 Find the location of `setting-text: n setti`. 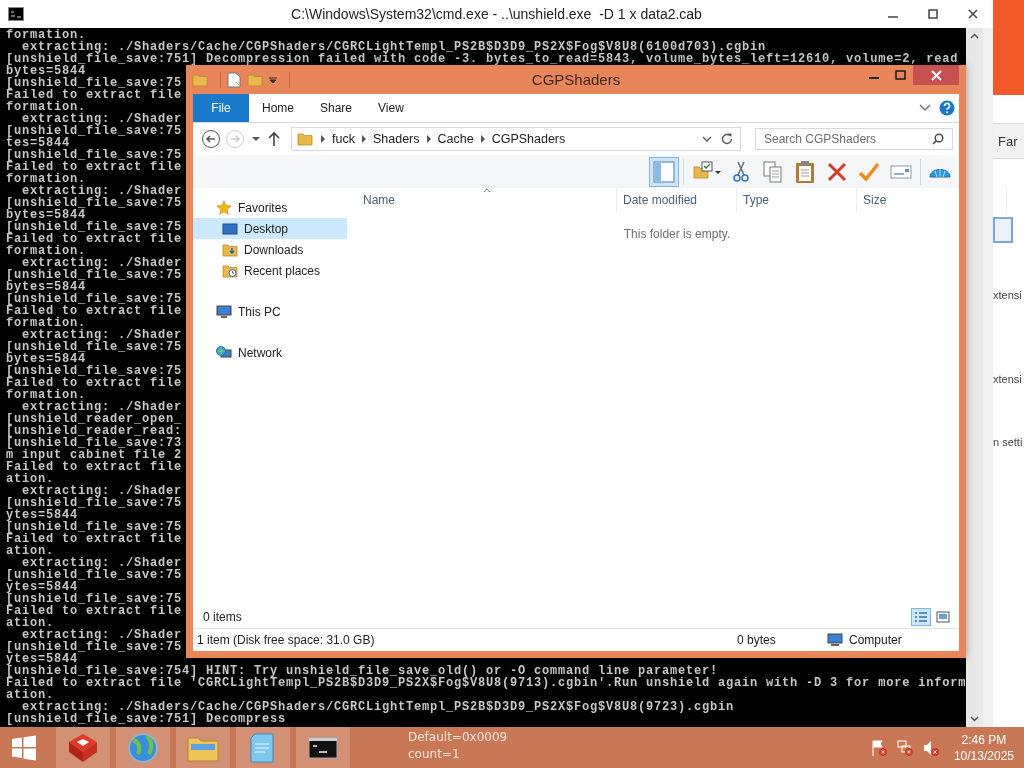

setting-text: n setti is located at coordinates (1008, 442).